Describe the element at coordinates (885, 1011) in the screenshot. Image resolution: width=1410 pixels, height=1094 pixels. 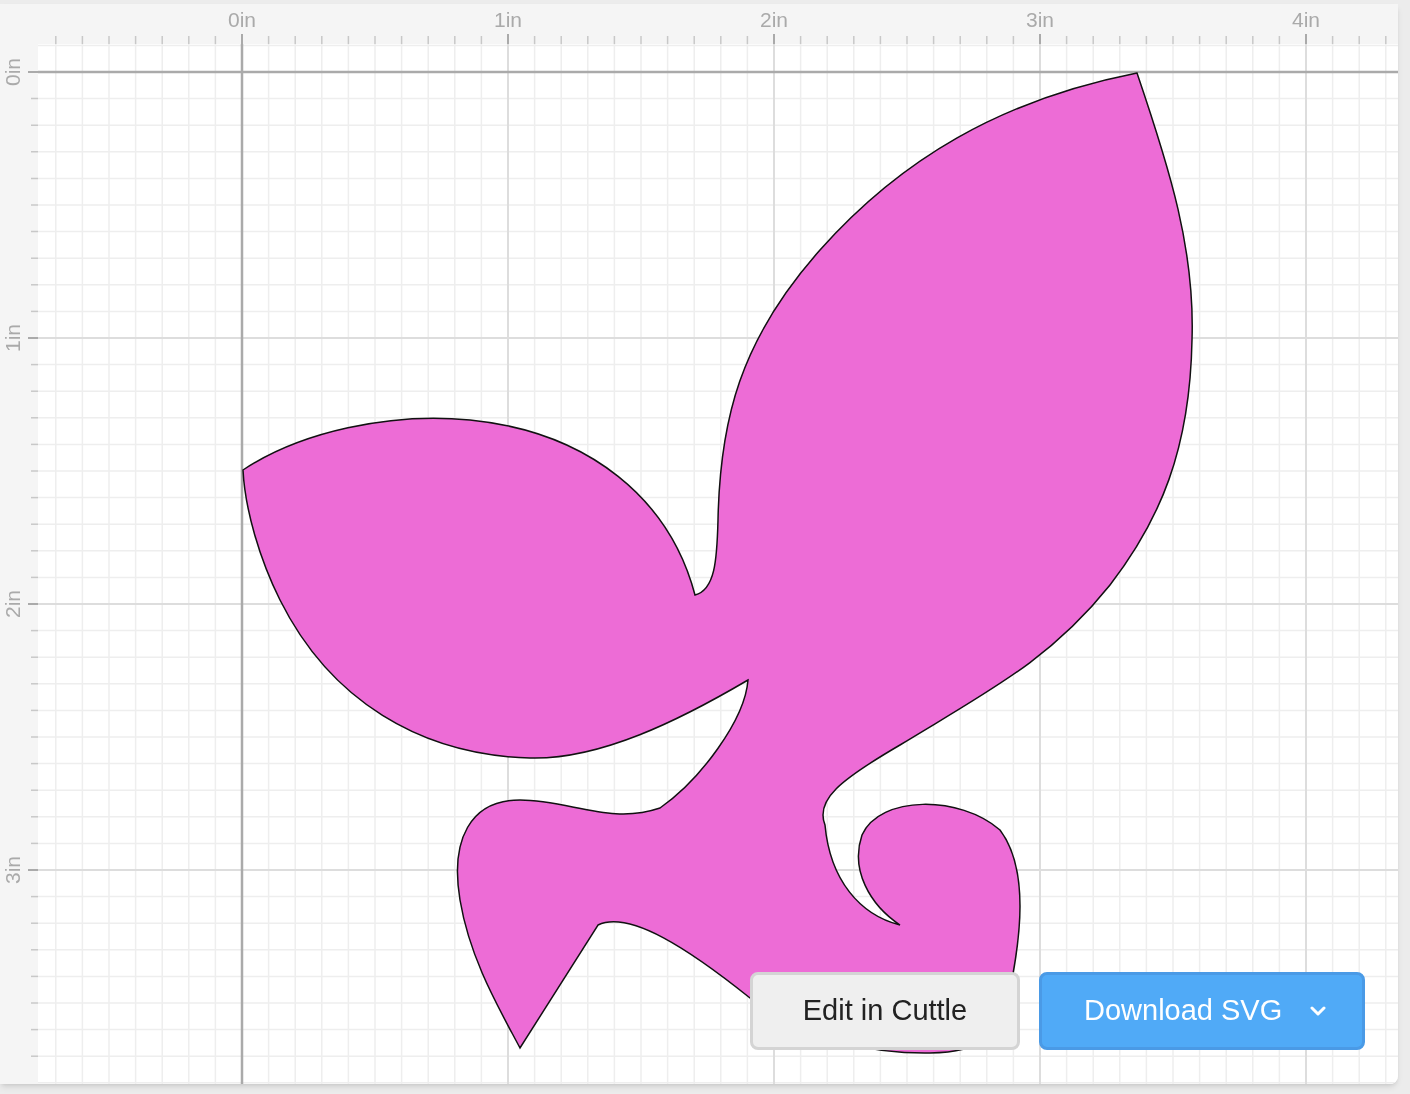
I see `edit-button: Edit in Cuttle` at that location.